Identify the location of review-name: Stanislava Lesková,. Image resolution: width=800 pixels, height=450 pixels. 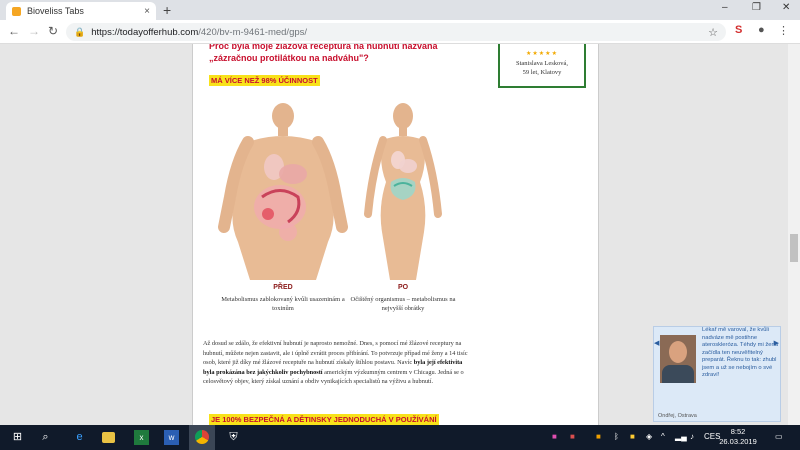
(542, 63).